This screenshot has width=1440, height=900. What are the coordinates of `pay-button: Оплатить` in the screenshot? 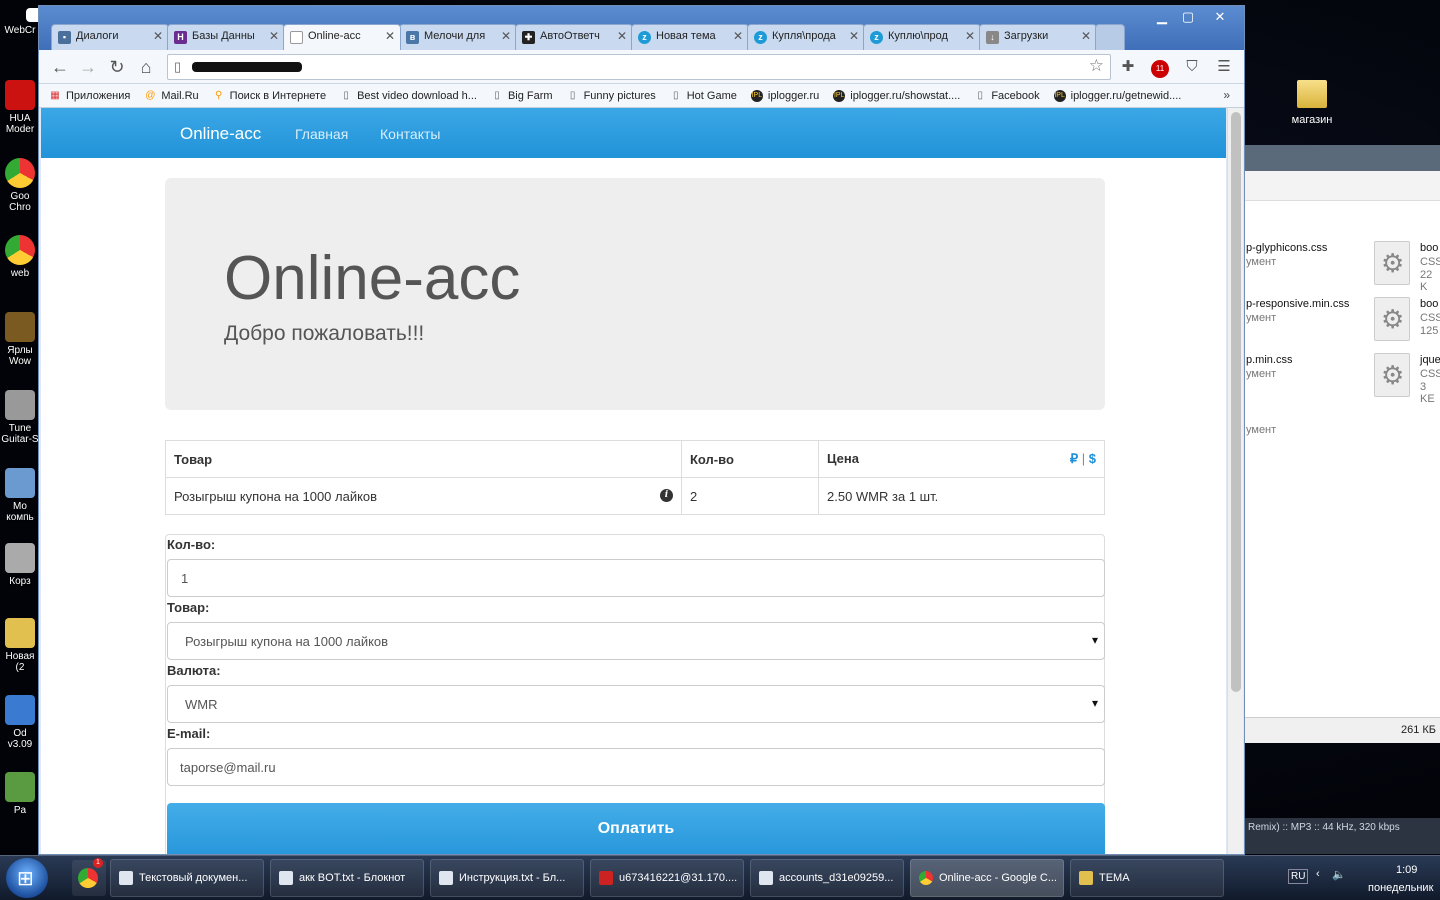 It's located at (636, 828).